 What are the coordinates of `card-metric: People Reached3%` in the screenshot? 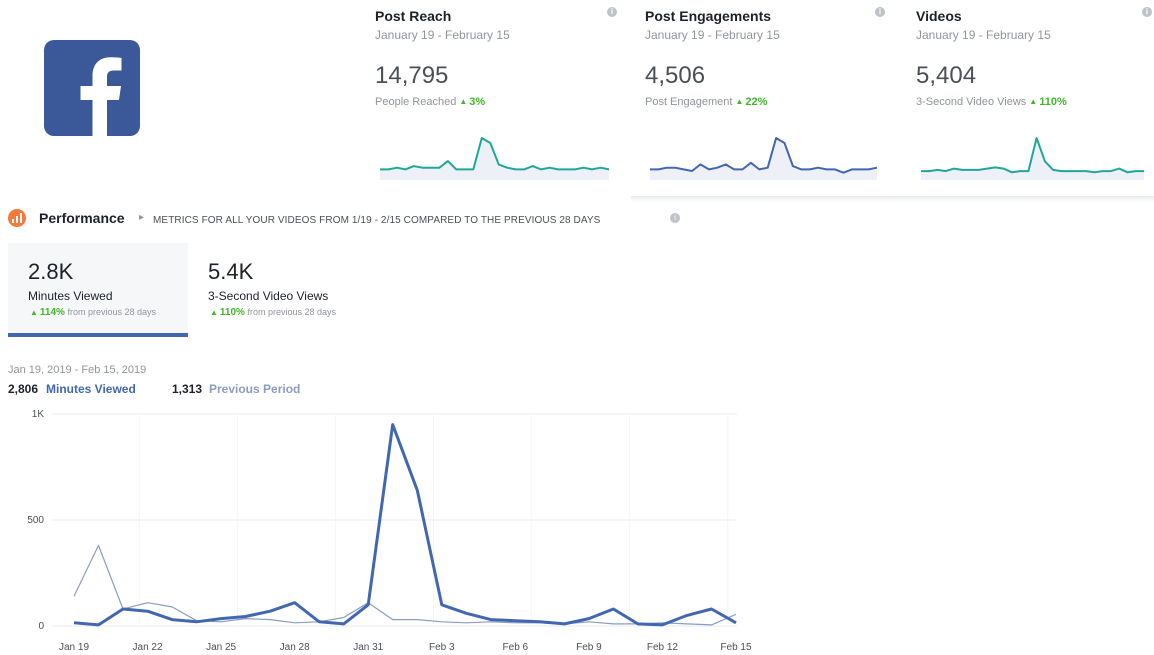 It's located at (430, 102).